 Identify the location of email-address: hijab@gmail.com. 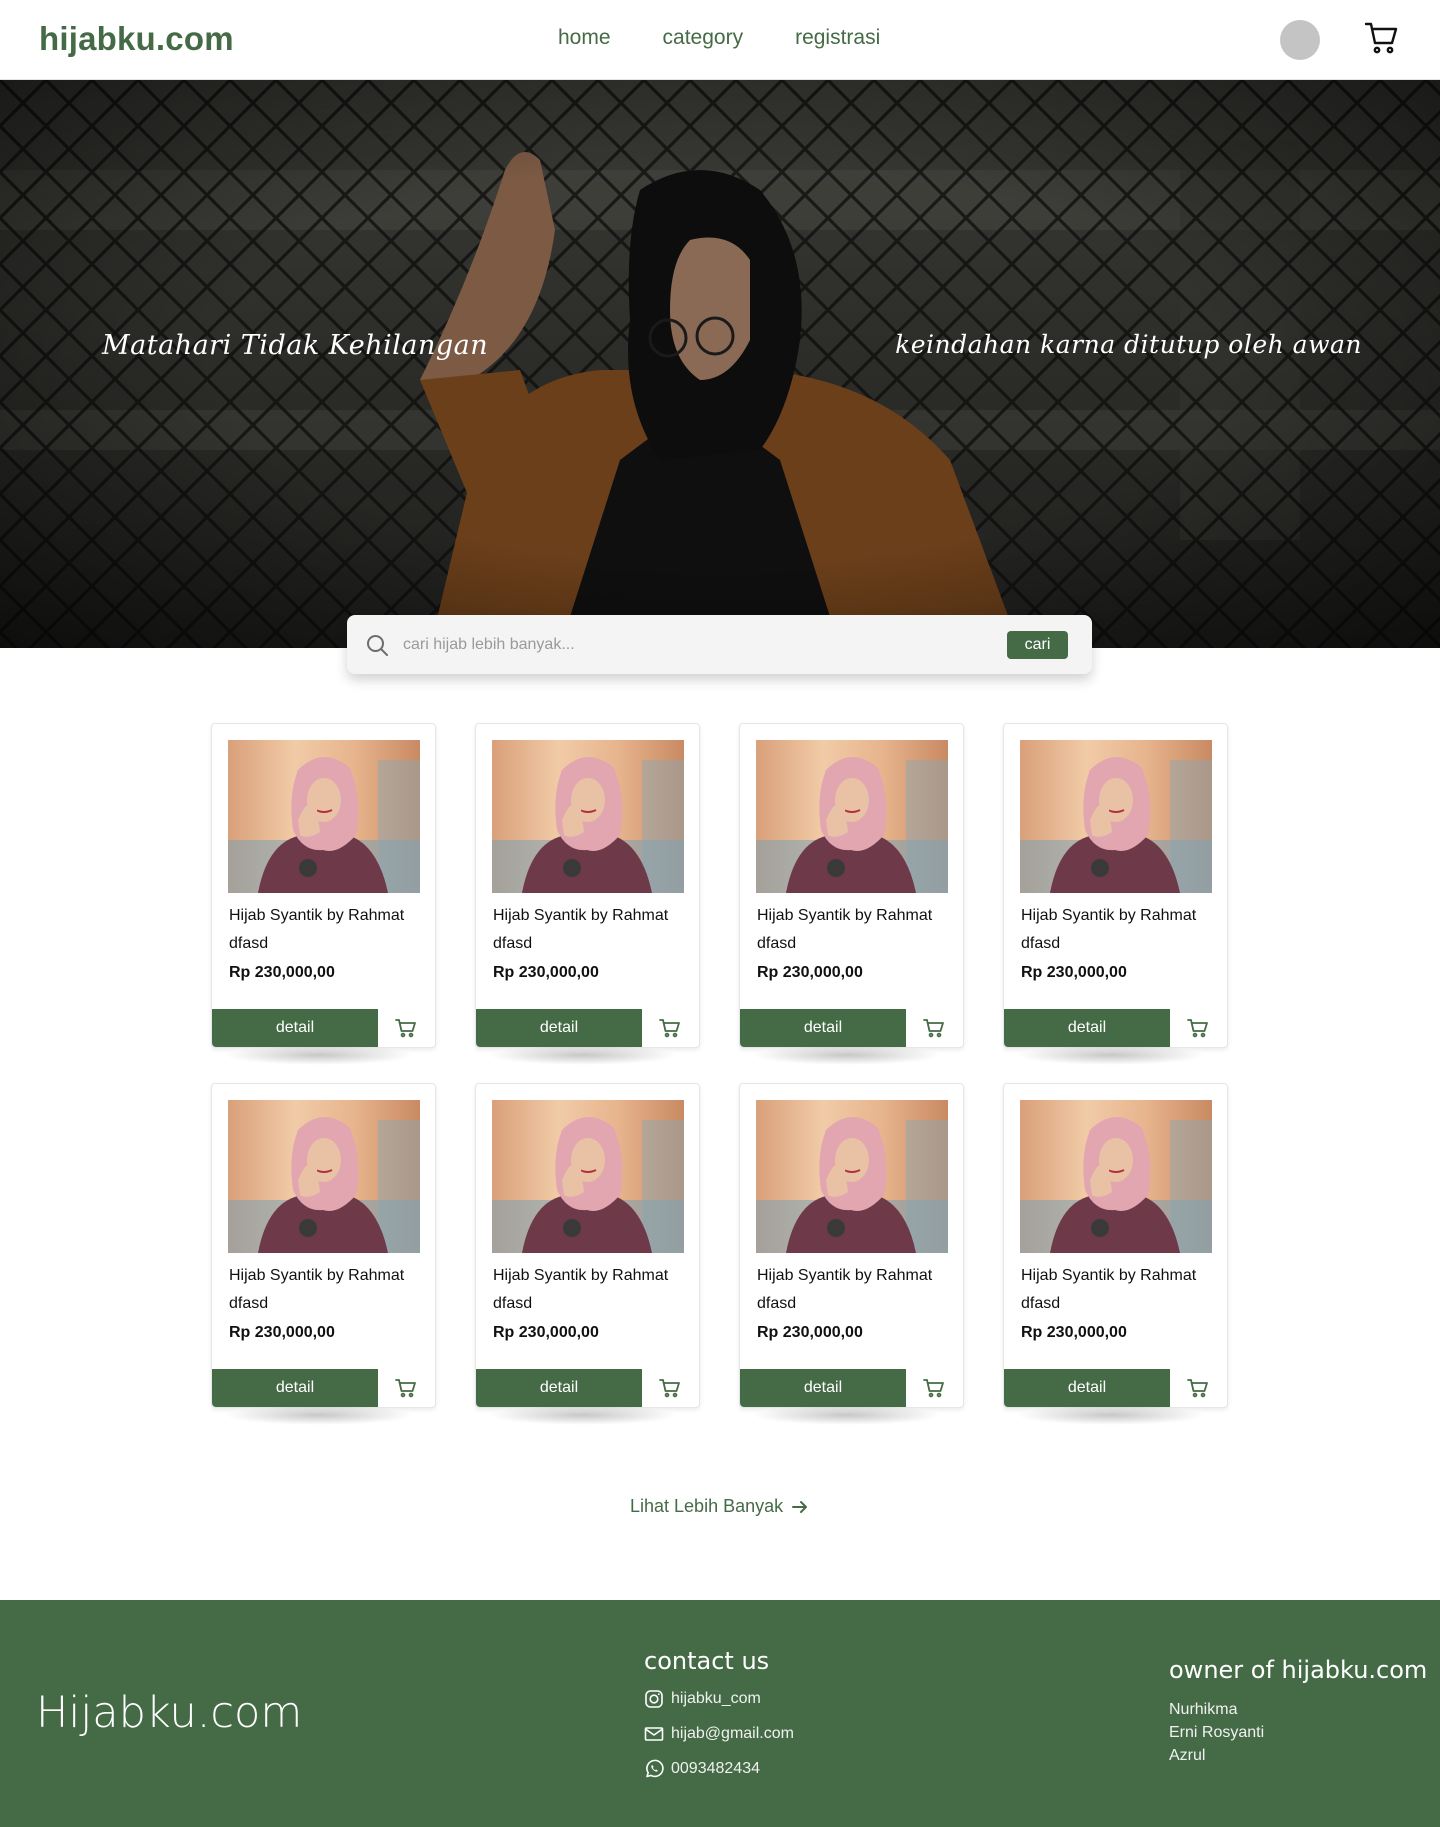
(732, 1733).